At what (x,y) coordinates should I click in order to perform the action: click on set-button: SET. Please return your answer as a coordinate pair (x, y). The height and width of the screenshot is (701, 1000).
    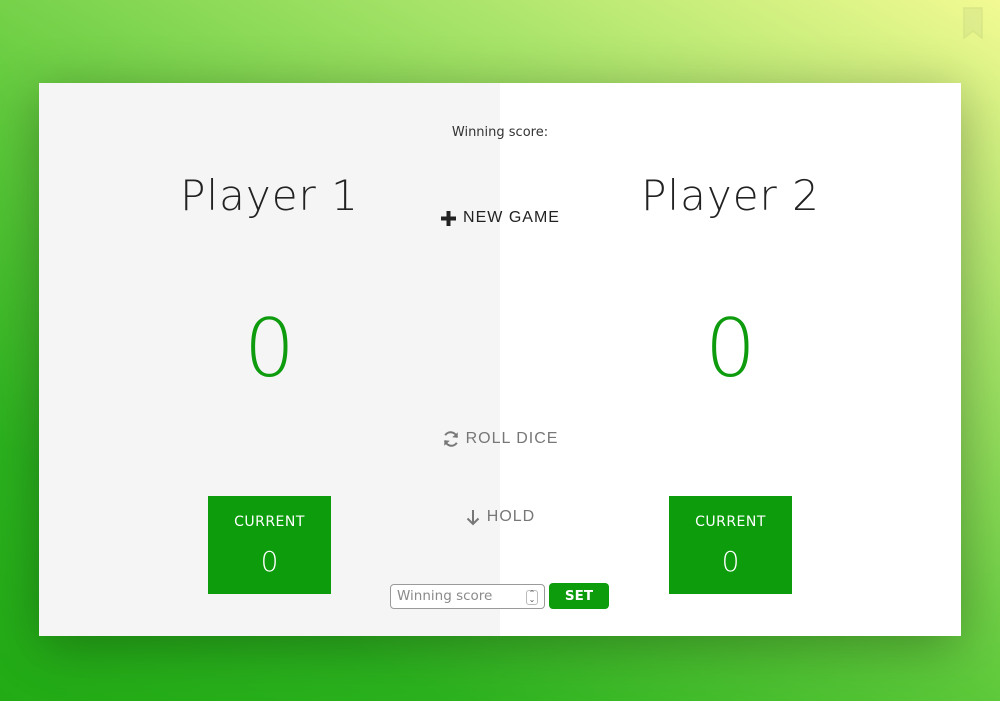
    Looking at the image, I should click on (579, 596).